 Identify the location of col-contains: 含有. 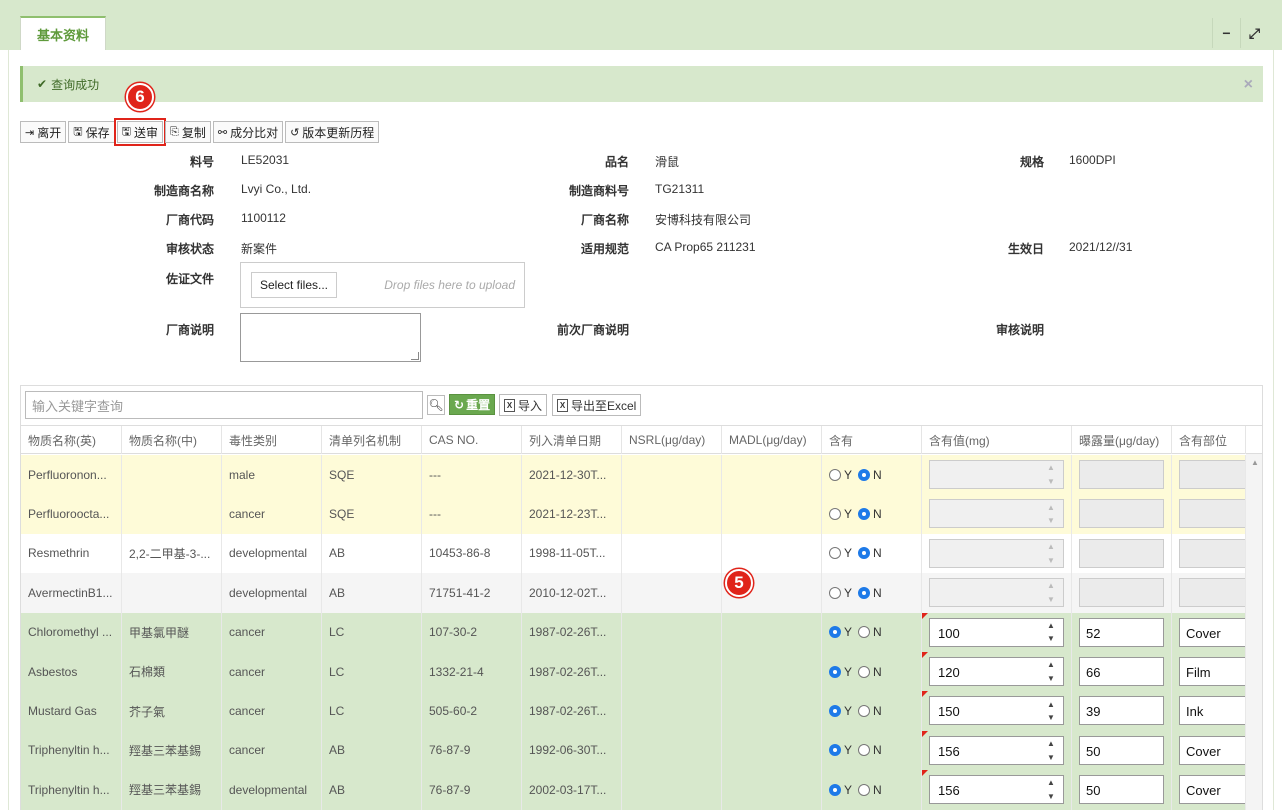
(872, 440).